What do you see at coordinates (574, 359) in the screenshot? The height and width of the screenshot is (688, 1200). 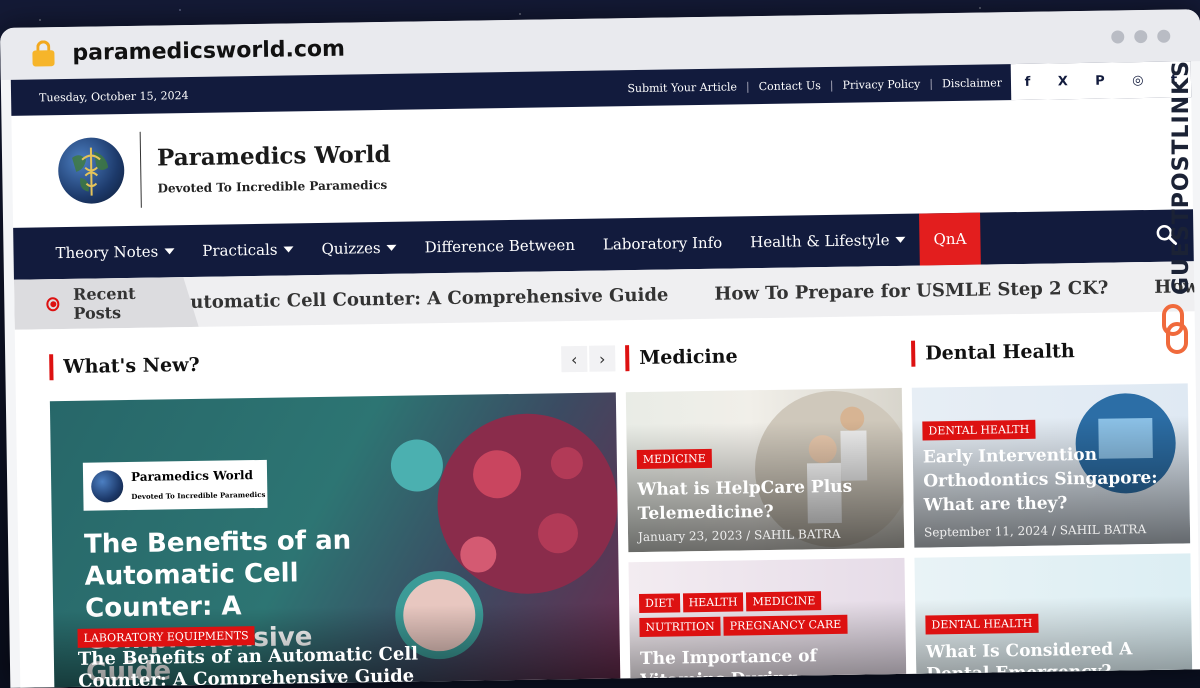 I see `chevron-left-icon: ‹` at bounding box center [574, 359].